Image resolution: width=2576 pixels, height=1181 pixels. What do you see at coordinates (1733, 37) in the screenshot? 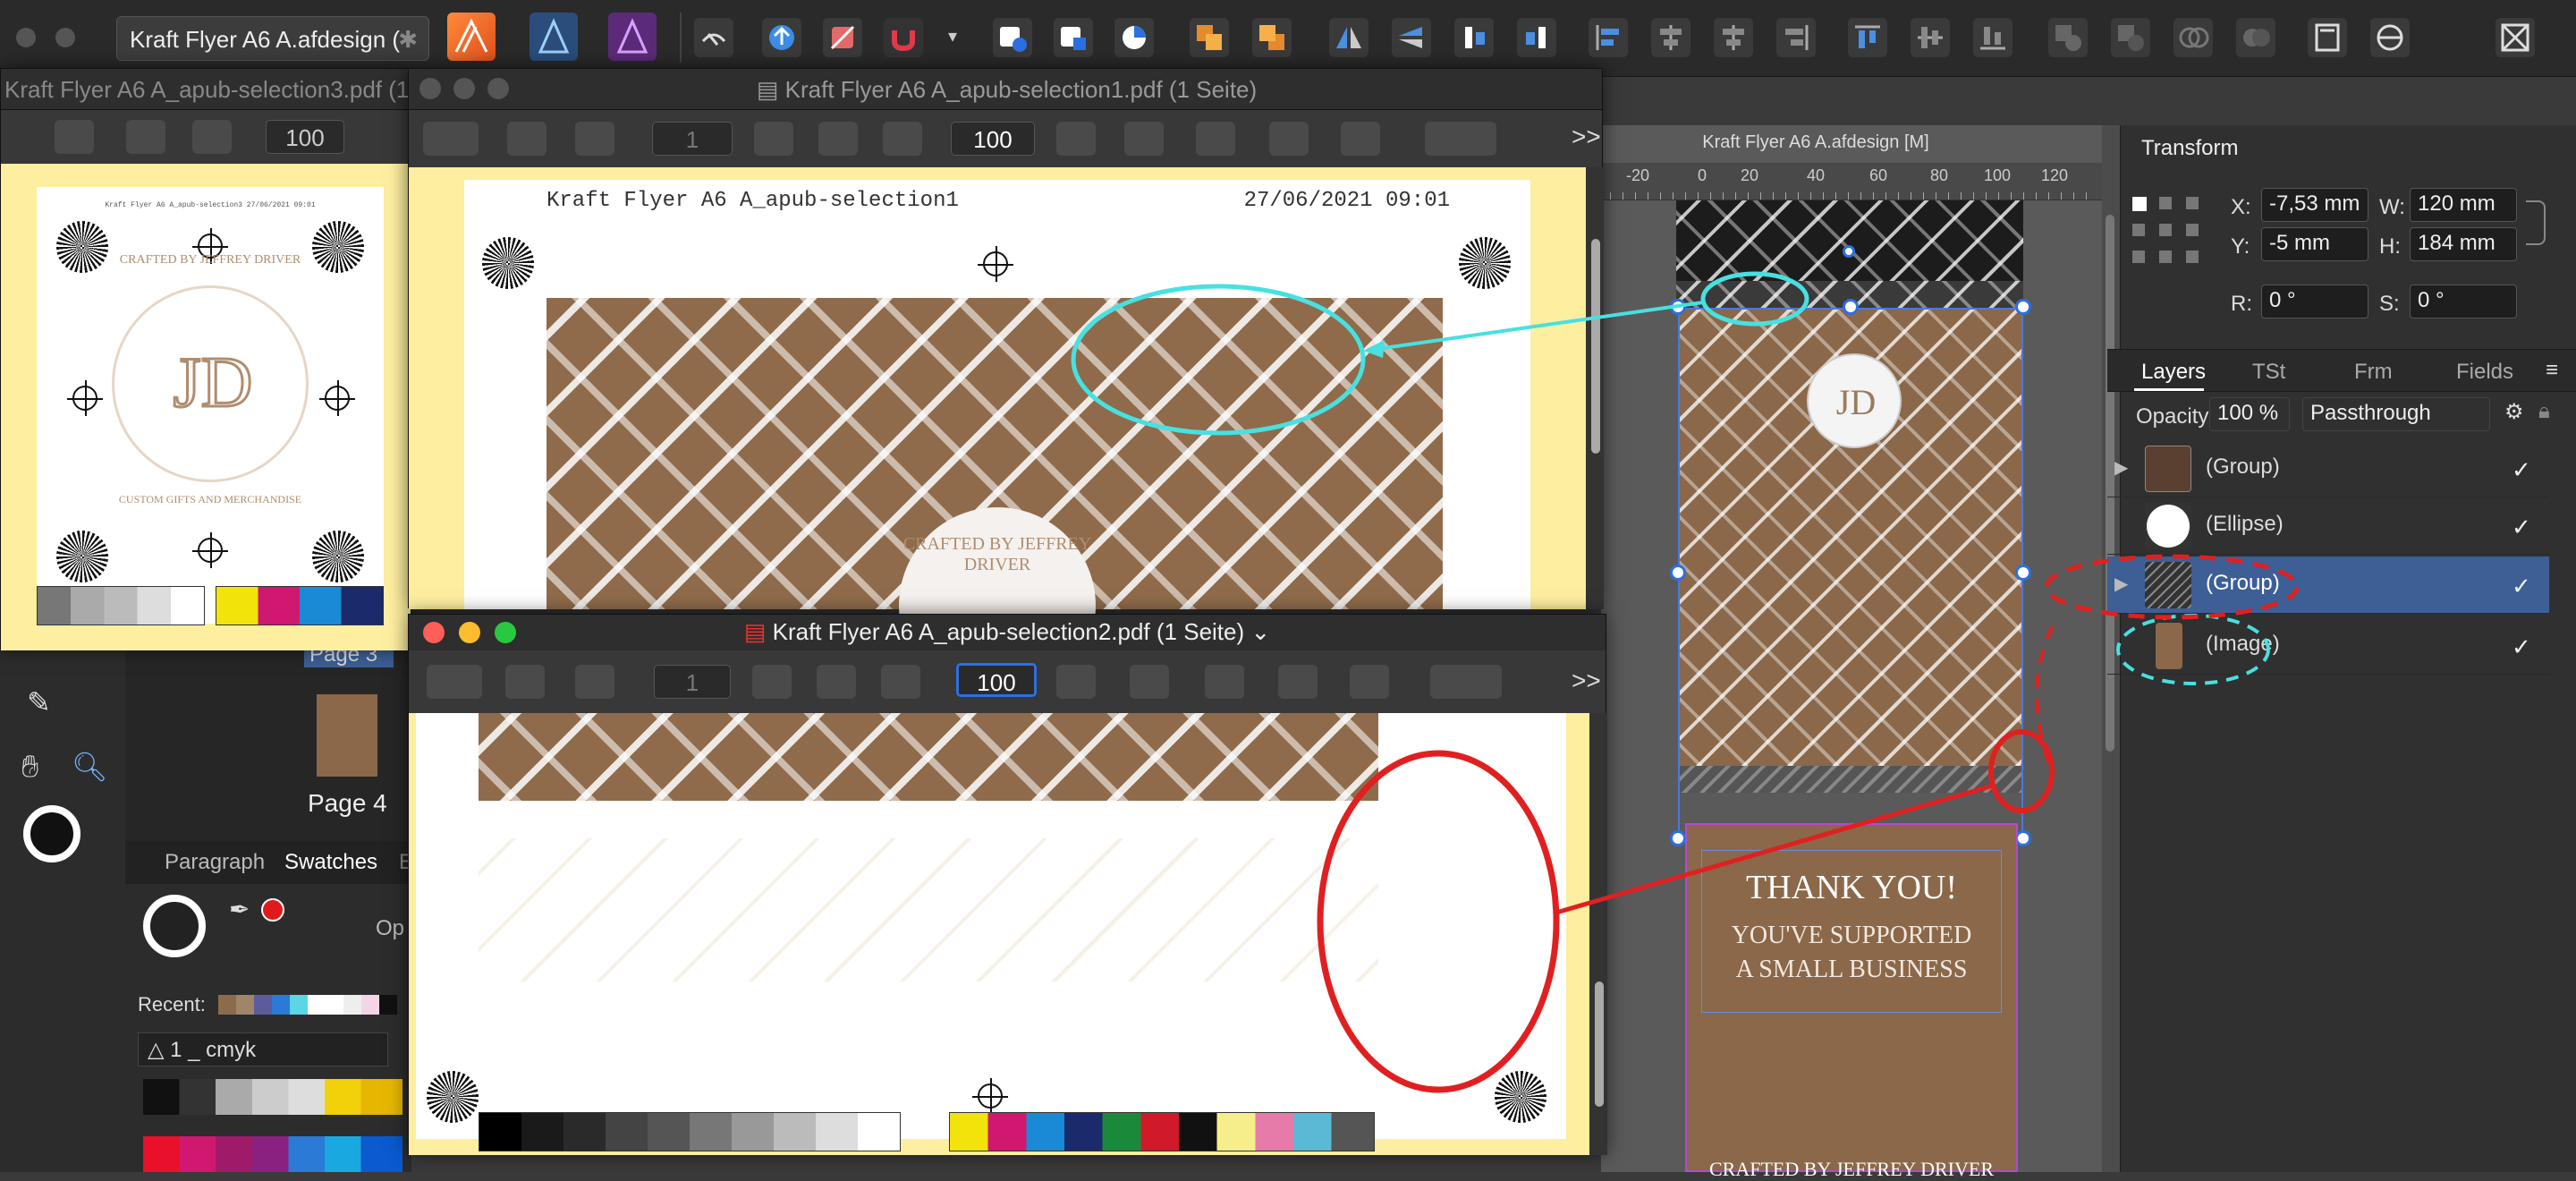
I see `align-hcenter-icon` at bounding box center [1733, 37].